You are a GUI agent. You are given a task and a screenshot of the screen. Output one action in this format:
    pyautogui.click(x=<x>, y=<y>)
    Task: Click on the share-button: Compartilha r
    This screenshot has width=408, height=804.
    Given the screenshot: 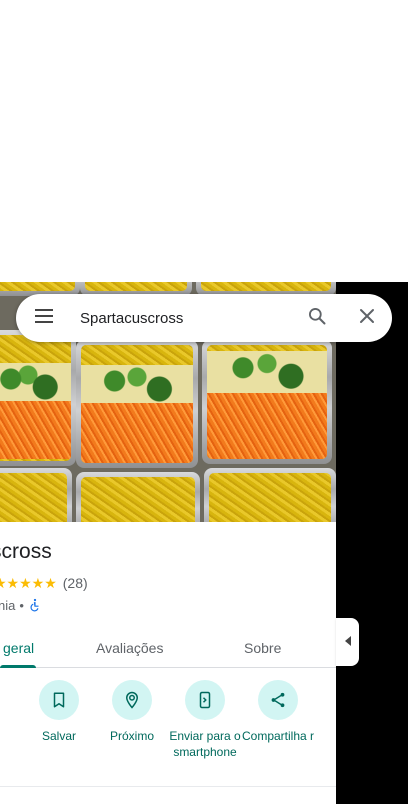 What is the action you would take?
    pyautogui.click(x=278, y=712)
    